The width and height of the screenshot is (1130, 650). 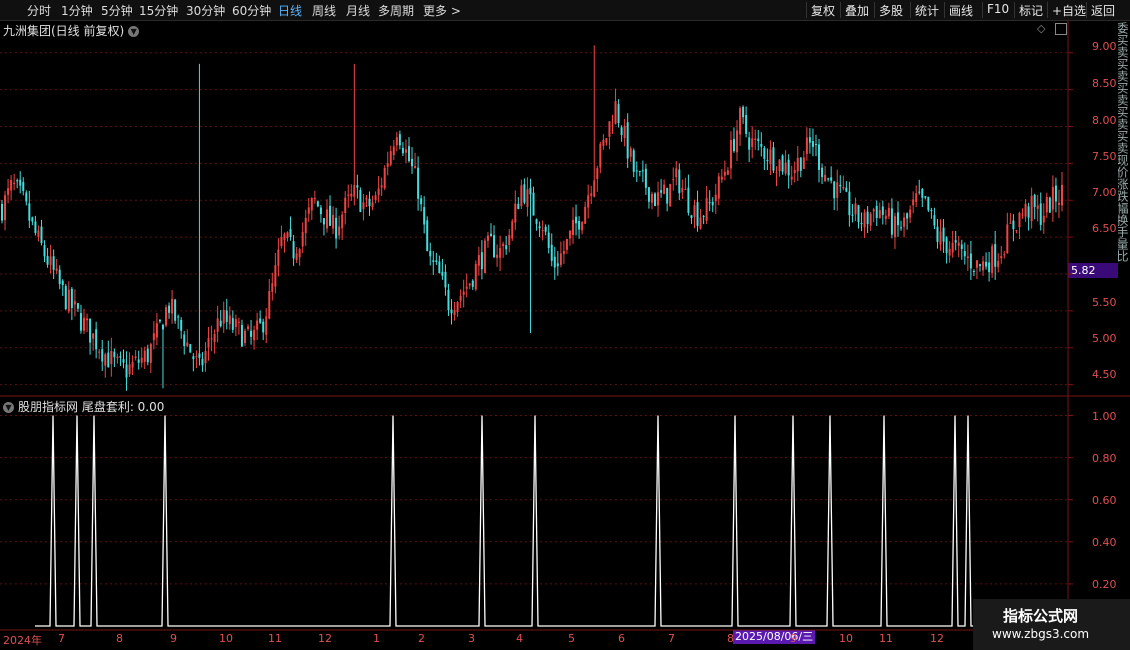 I want to click on date-axis-label: 12, so click(x=325, y=638).